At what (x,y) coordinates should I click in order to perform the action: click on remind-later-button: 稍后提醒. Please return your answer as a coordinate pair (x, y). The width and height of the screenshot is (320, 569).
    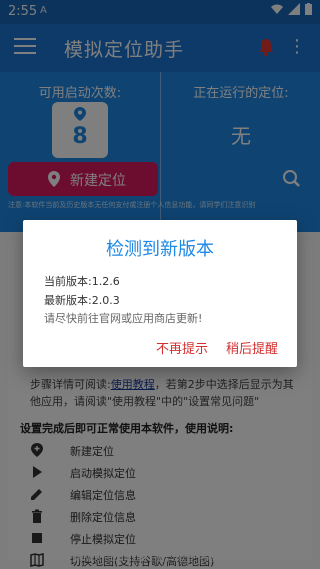
    Looking at the image, I should click on (252, 347).